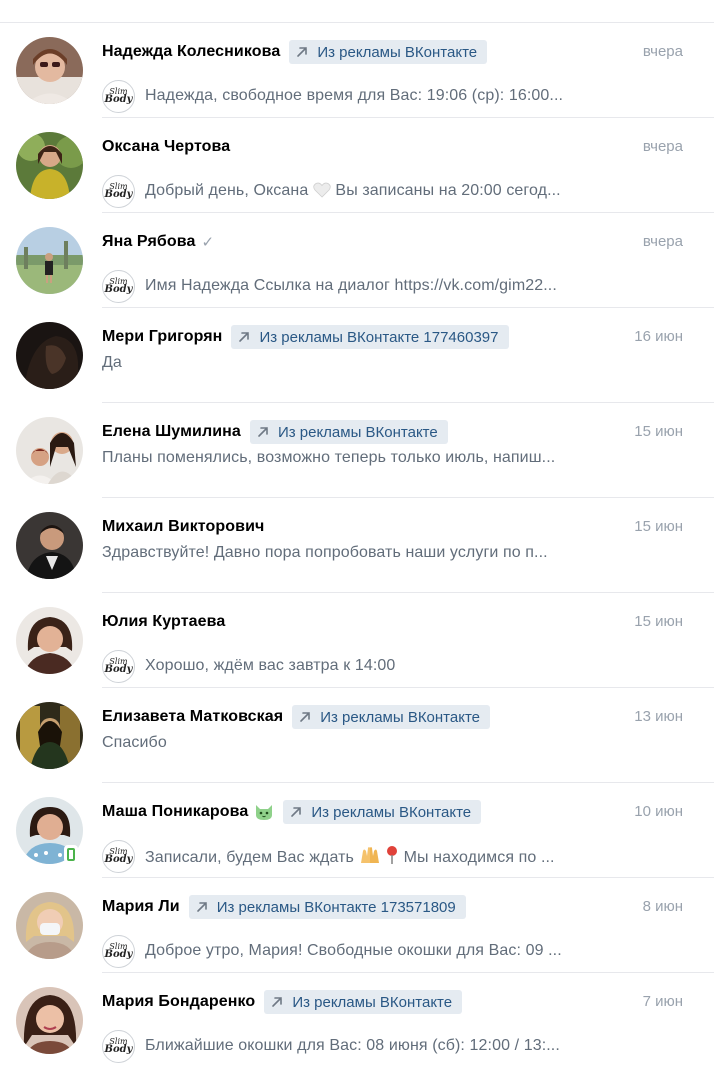 The width and height of the screenshot is (714, 1068). What do you see at coordinates (112, 362) in the screenshot?
I see `message-preview: Да` at bounding box center [112, 362].